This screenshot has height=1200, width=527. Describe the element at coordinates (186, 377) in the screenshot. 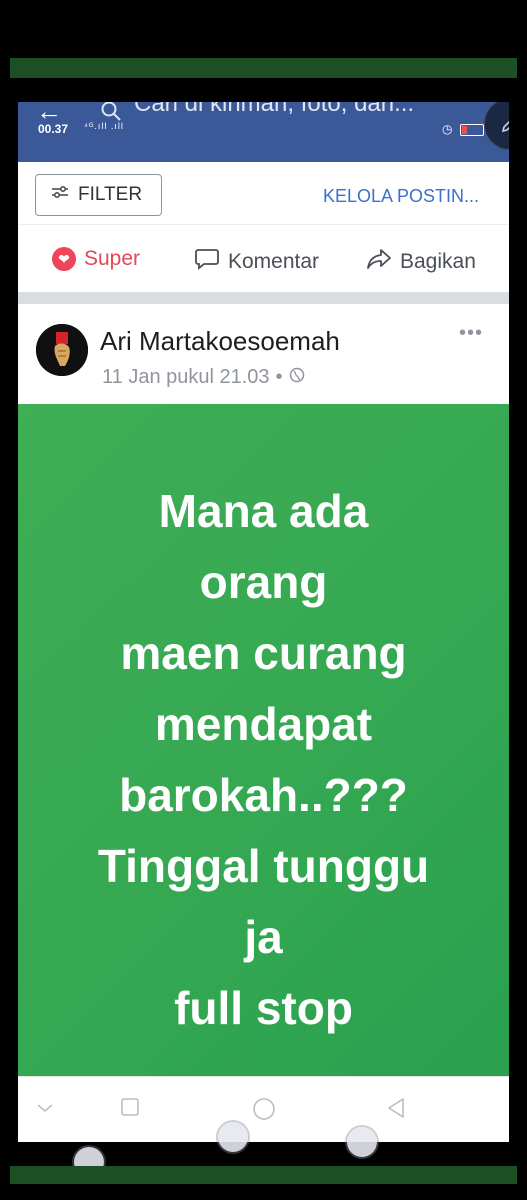

I see `post-timestamp: 11 Jan pukul 21.03` at that location.